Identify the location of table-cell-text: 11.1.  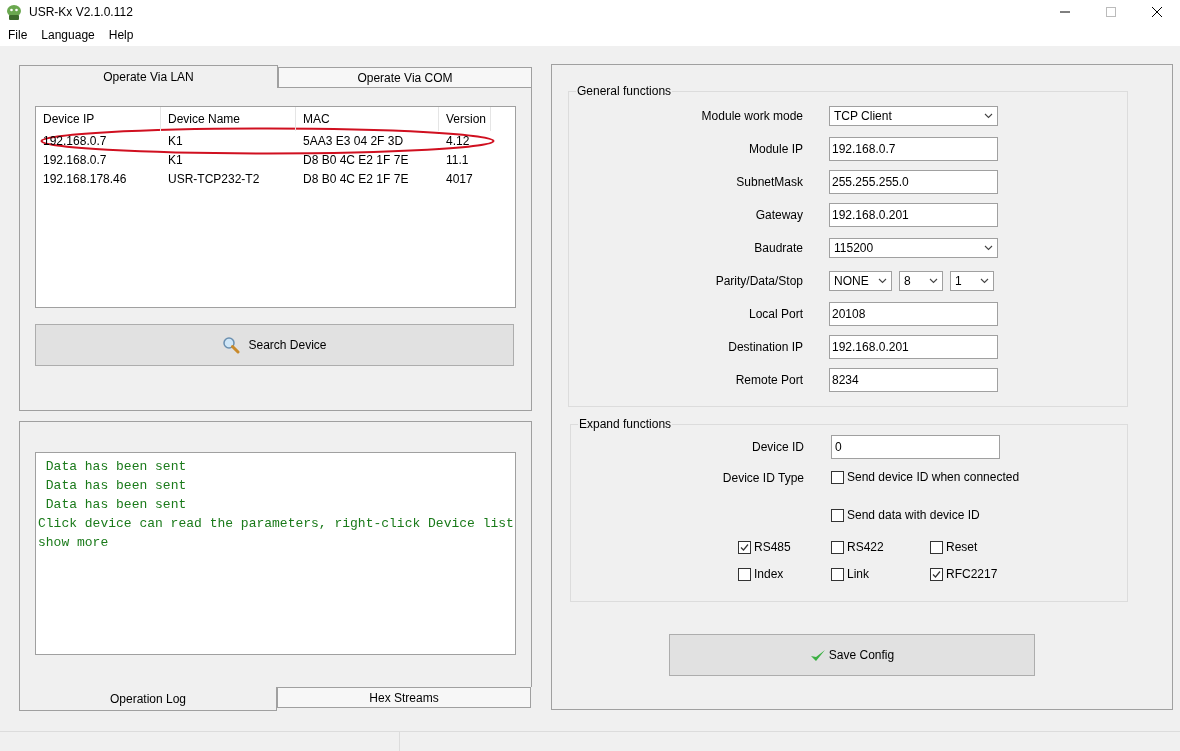
(457, 160).